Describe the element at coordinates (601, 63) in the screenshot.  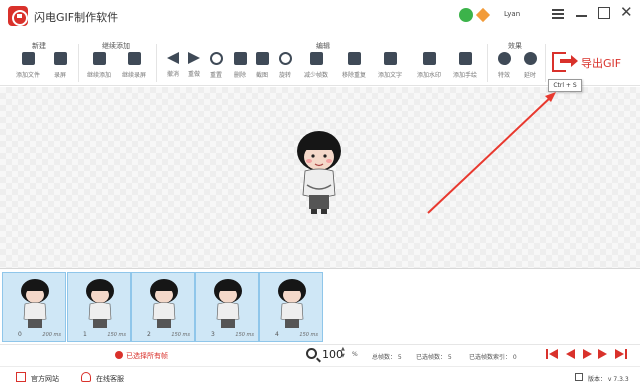
I see `export-gif-label: 导出GIF` at that location.